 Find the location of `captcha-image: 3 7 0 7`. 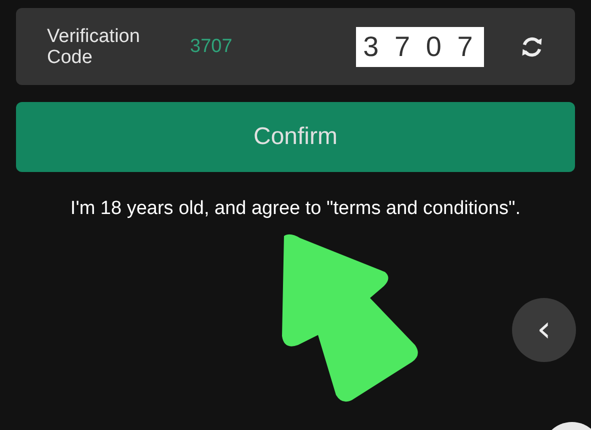

captcha-image: 3 7 0 7 is located at coordinates (420, 46).